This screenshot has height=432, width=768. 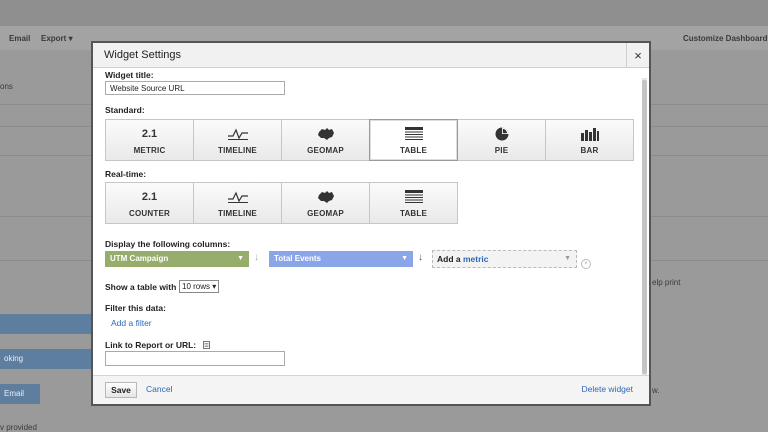 What do you see at coordinates (177, 259) in the screenshot?
I see `dimension-select: UTM Campaign ▼` at bounding box center [177, 259].